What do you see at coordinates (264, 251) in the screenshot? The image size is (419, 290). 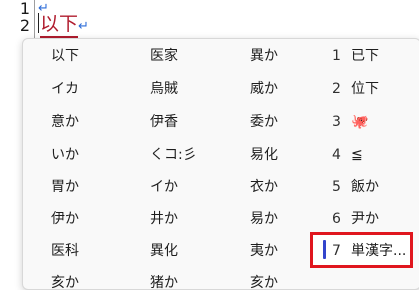 I see `candidate-item: 夷か` at bounding box center [264, 251].